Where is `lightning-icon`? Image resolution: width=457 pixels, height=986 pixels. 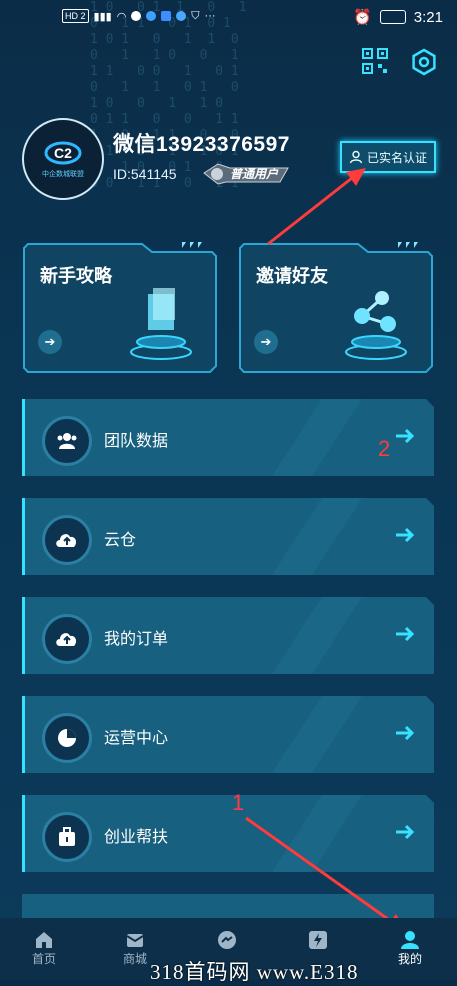 lightning-icon is located at coordinates (318, 940).